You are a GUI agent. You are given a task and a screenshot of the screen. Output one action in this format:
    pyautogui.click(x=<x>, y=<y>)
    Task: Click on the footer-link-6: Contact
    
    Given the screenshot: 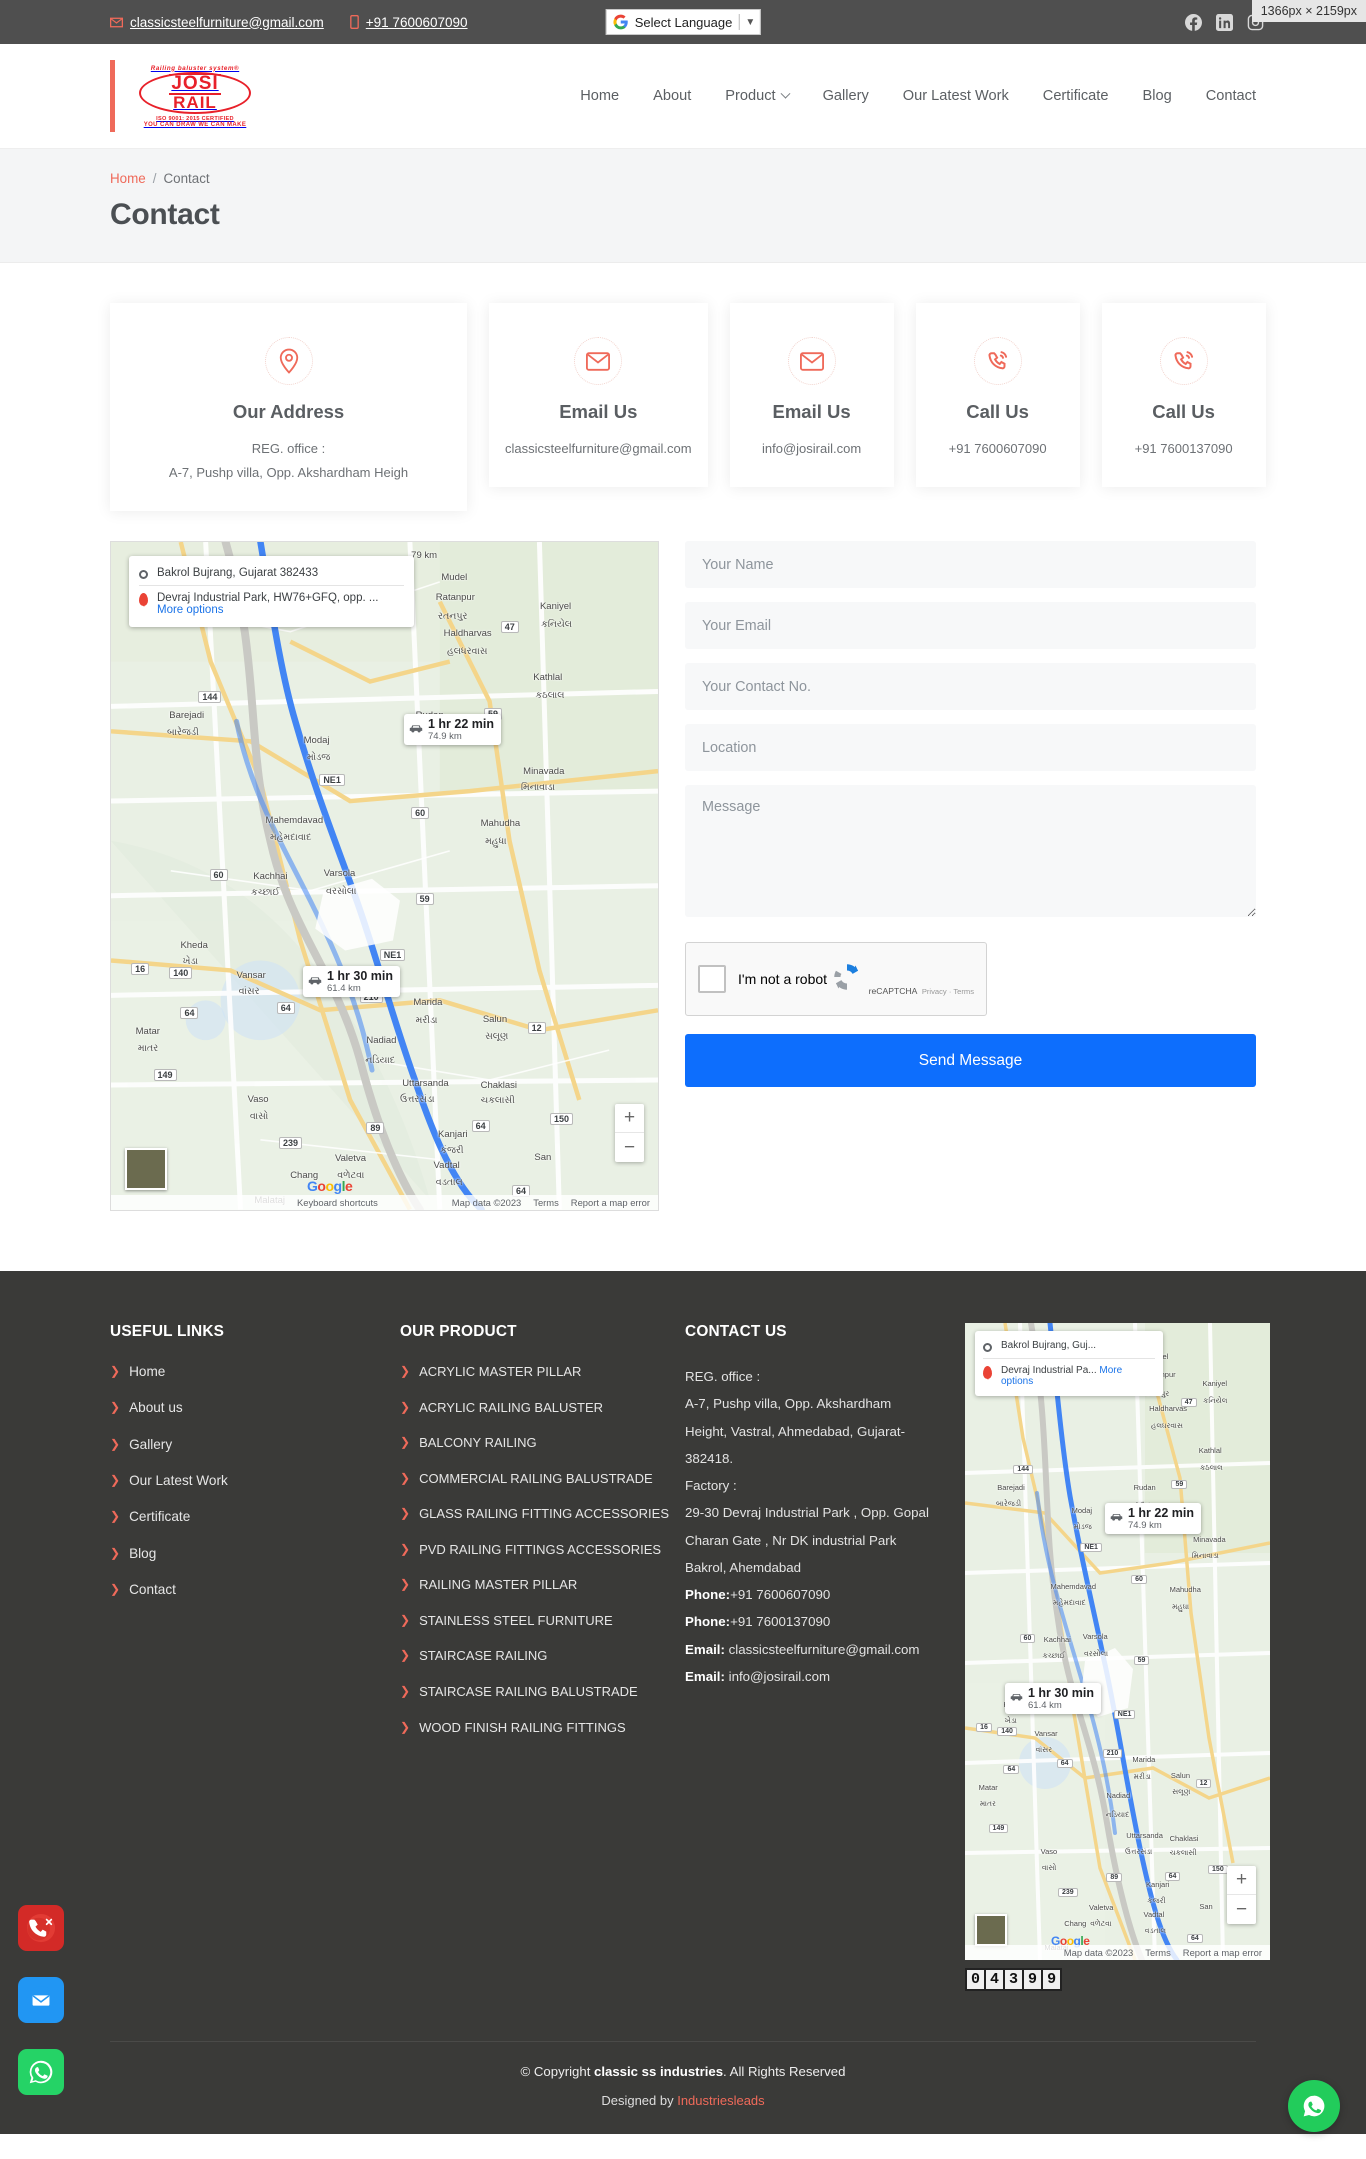 What is the action you would take?
    pyautogui.click(x=152, y=1590)
    